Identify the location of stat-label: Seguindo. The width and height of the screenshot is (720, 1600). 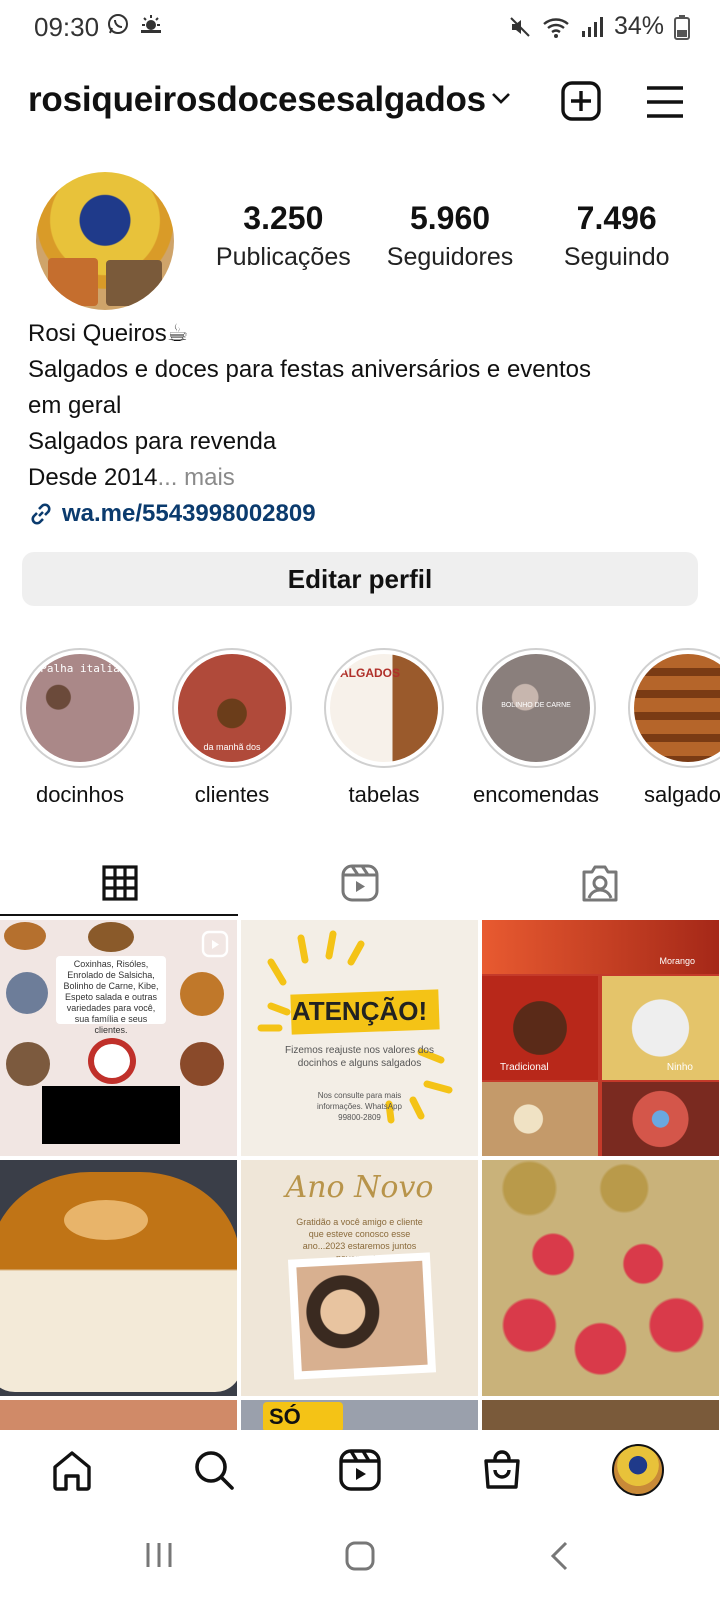
(616, 257).